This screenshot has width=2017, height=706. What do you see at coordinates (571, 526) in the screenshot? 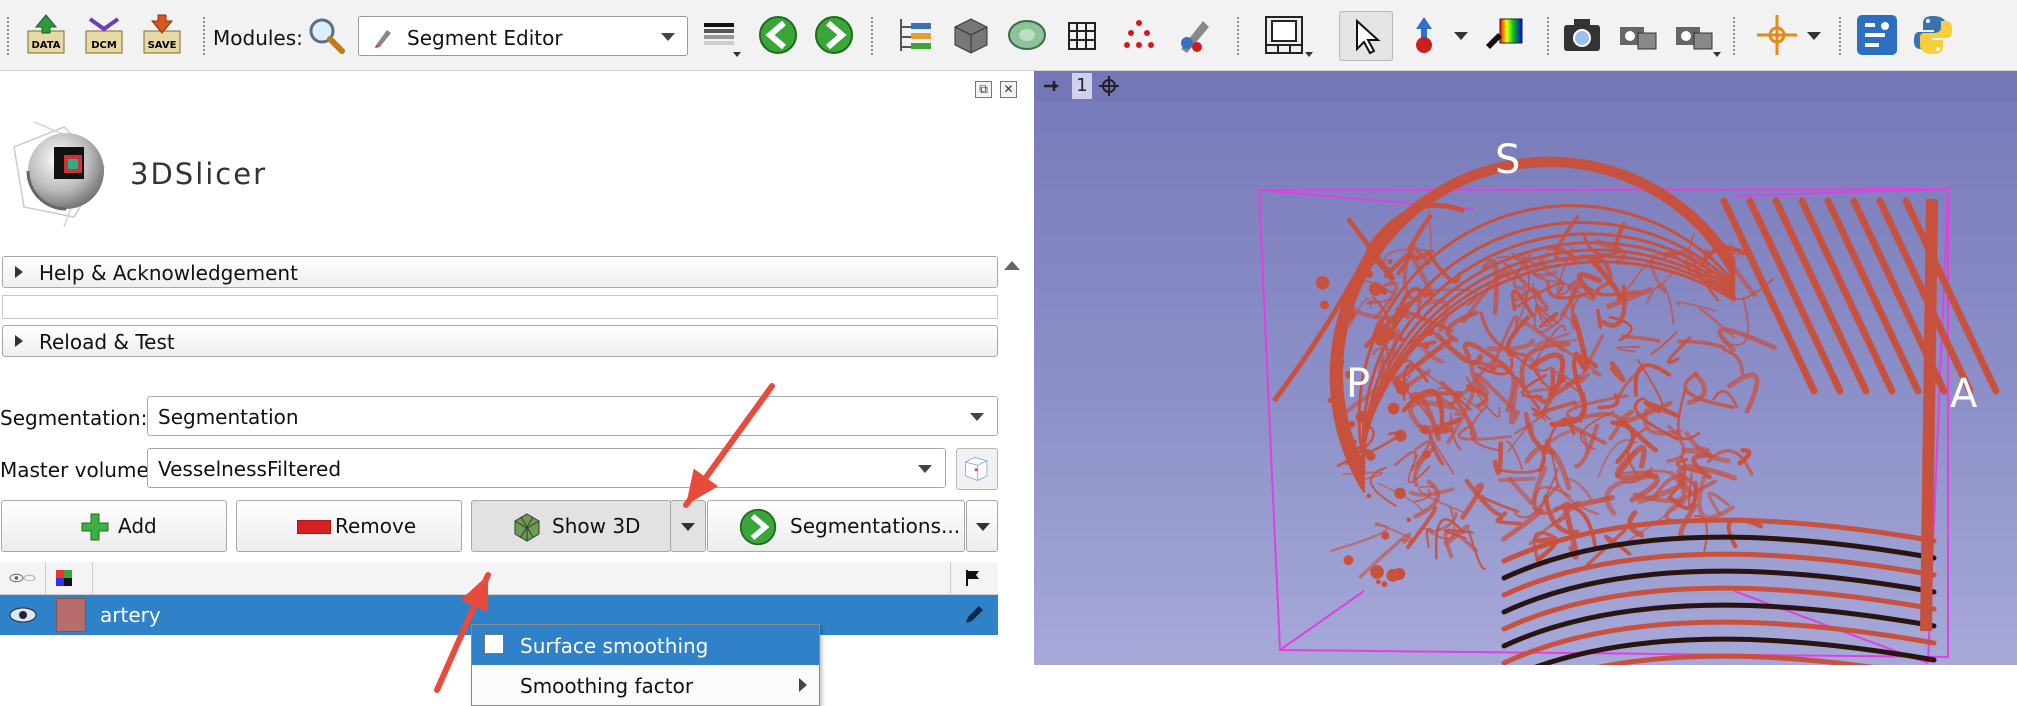
I see `show-3d-button: Show 3D` at bounding box center [571, 526].